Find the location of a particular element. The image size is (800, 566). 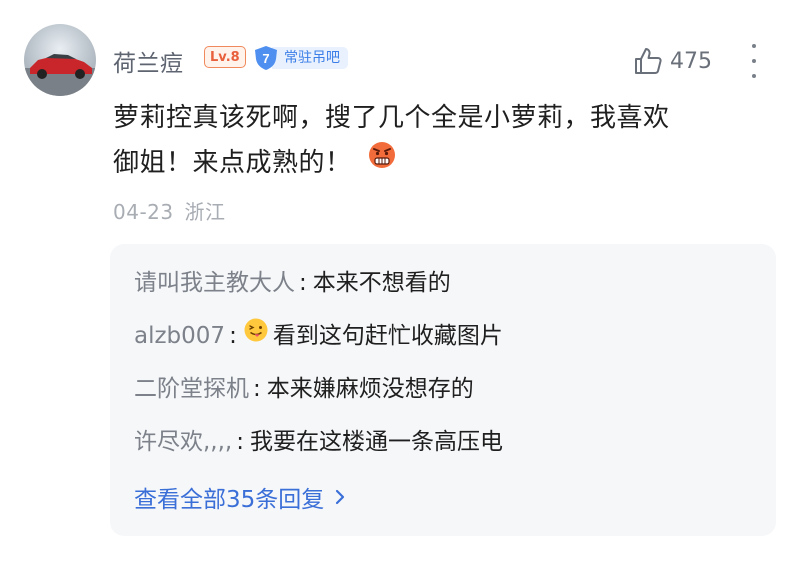

svg-text: 7 is located at coordinates (265, 58).